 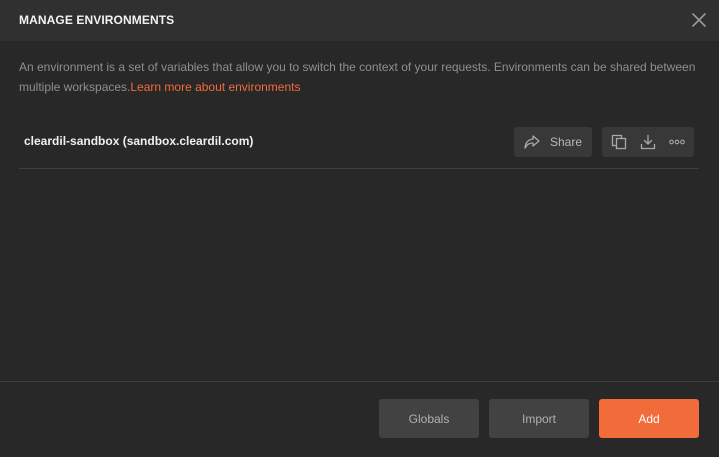 I want to click on more-options-button, so click(x=677, y=142).